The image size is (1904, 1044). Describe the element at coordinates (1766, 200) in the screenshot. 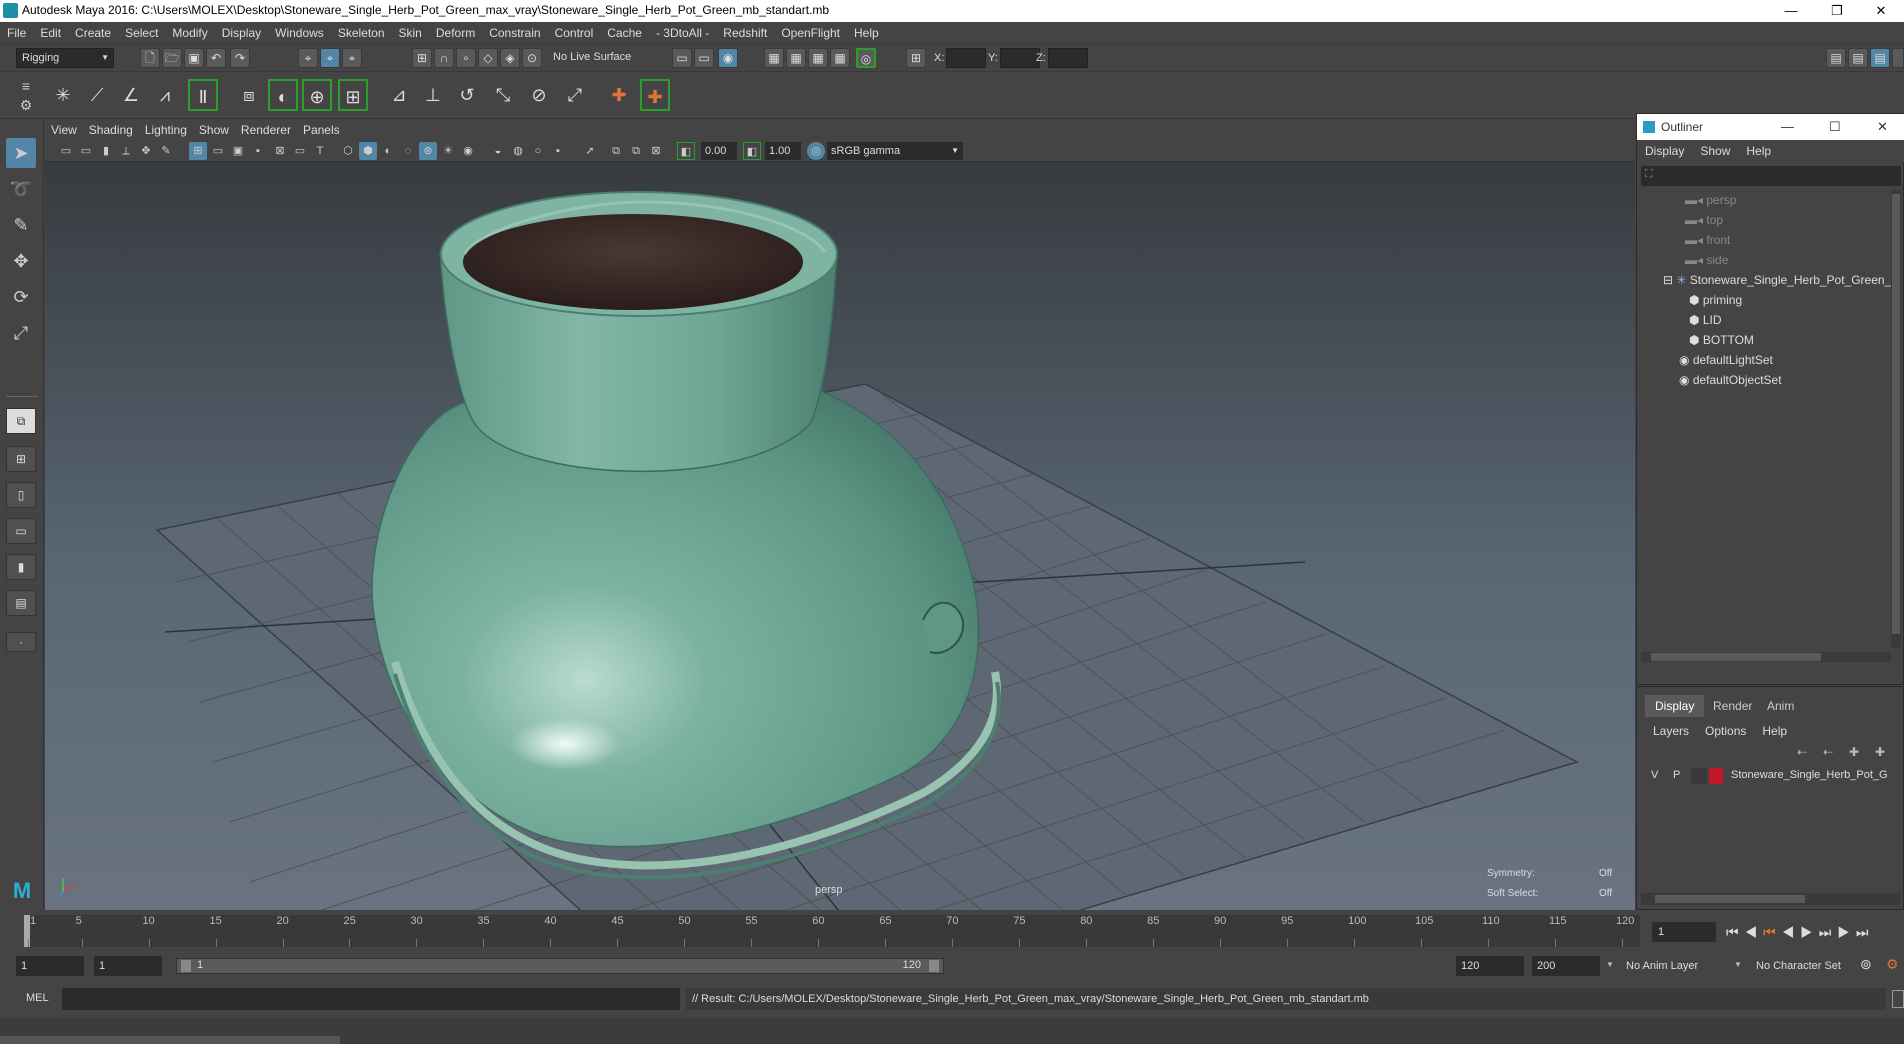

I see `outliner-item-persp: ▬◂ persp` at that location.